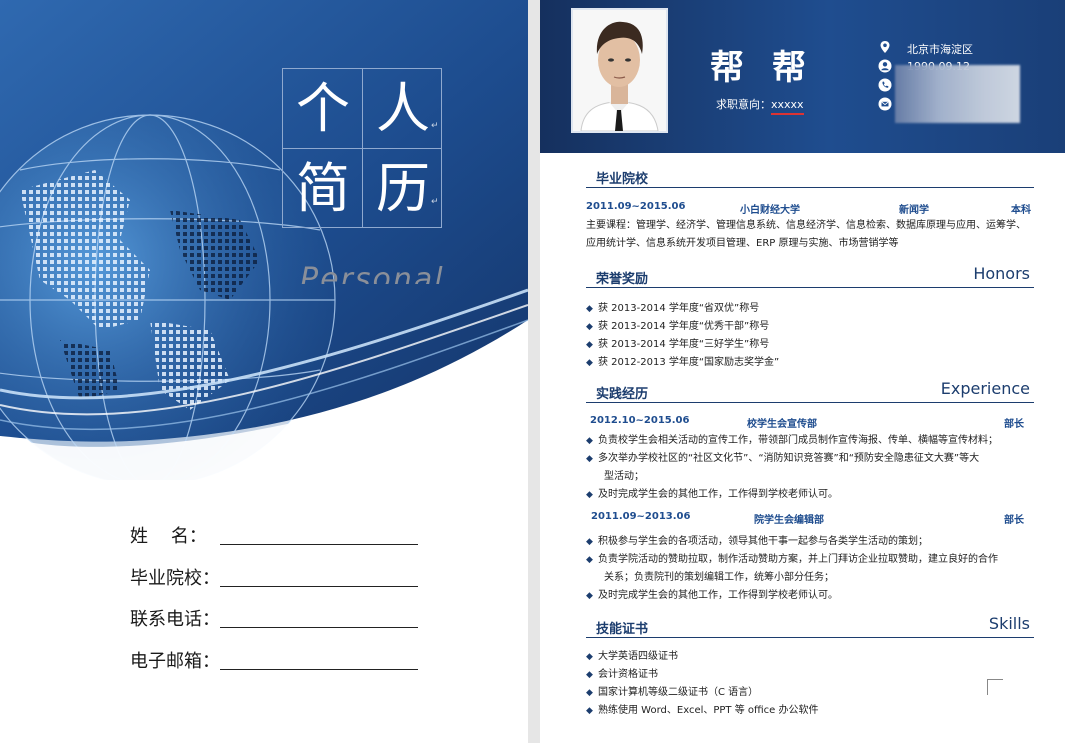 This screenshot has width=1065, height=743. I want to click on email-field-label: 电子邮箱：, so click(175, 661).